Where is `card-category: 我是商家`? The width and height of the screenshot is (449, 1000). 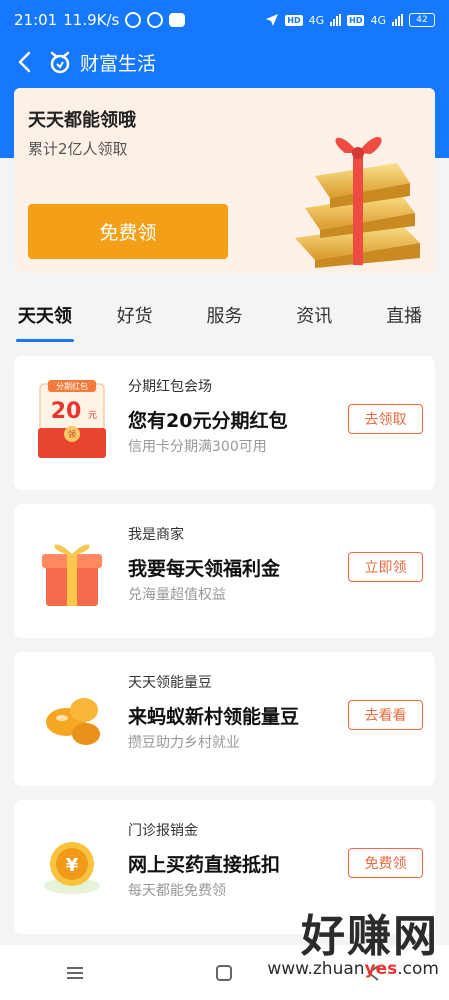 card-category: 我是商家 is located at coordinates (156, 535).